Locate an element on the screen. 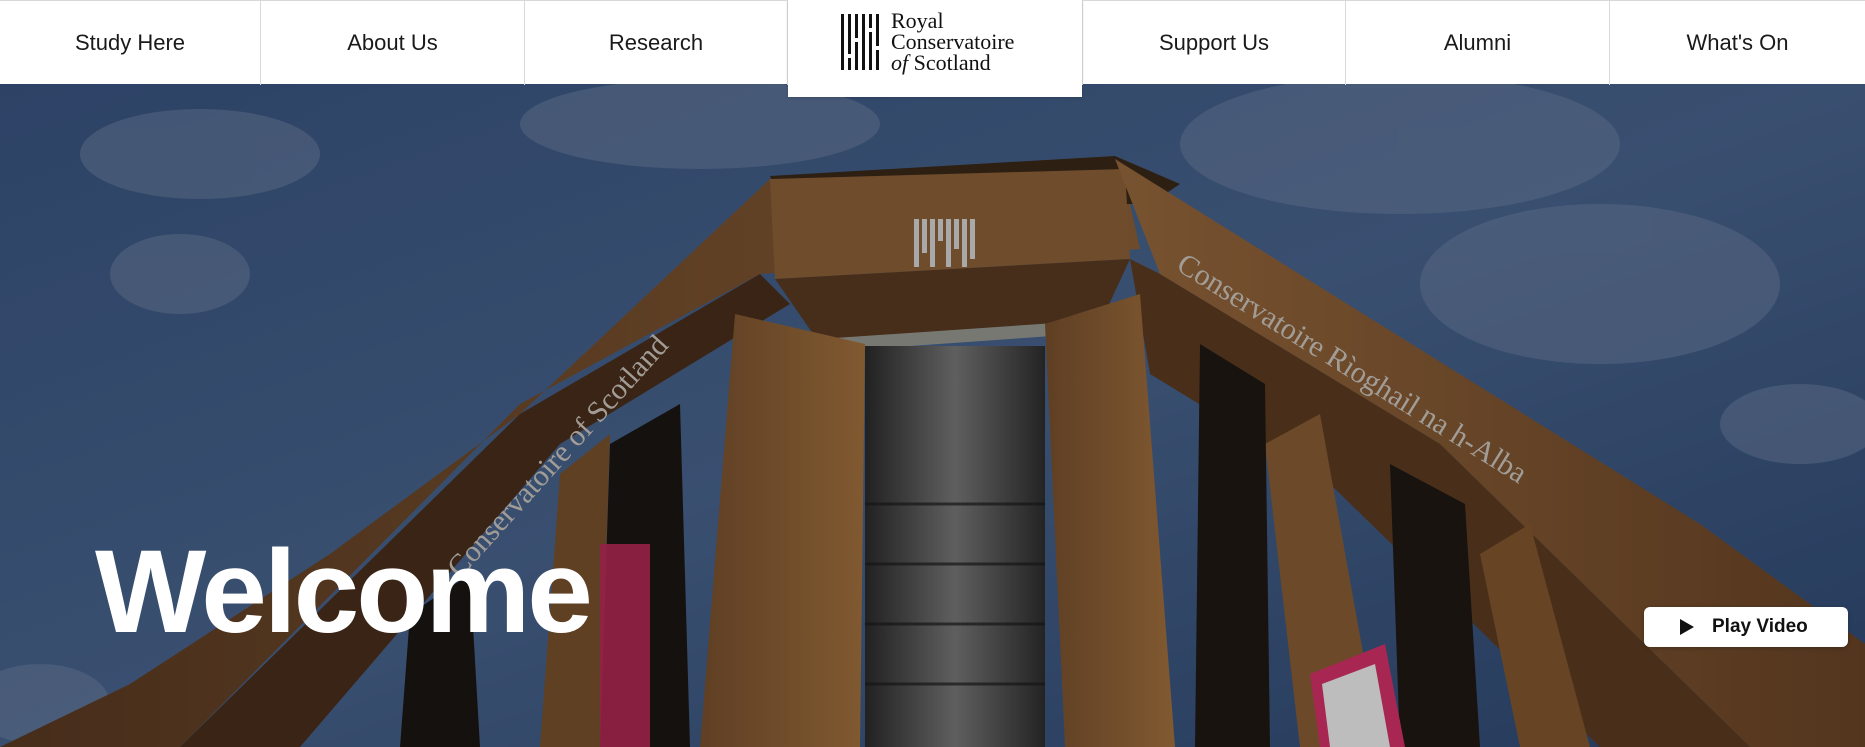 Image resolution: width=1865 pixels, height=747 pixels. play-video-label: Play Video is located at coordinates (1760, 626).